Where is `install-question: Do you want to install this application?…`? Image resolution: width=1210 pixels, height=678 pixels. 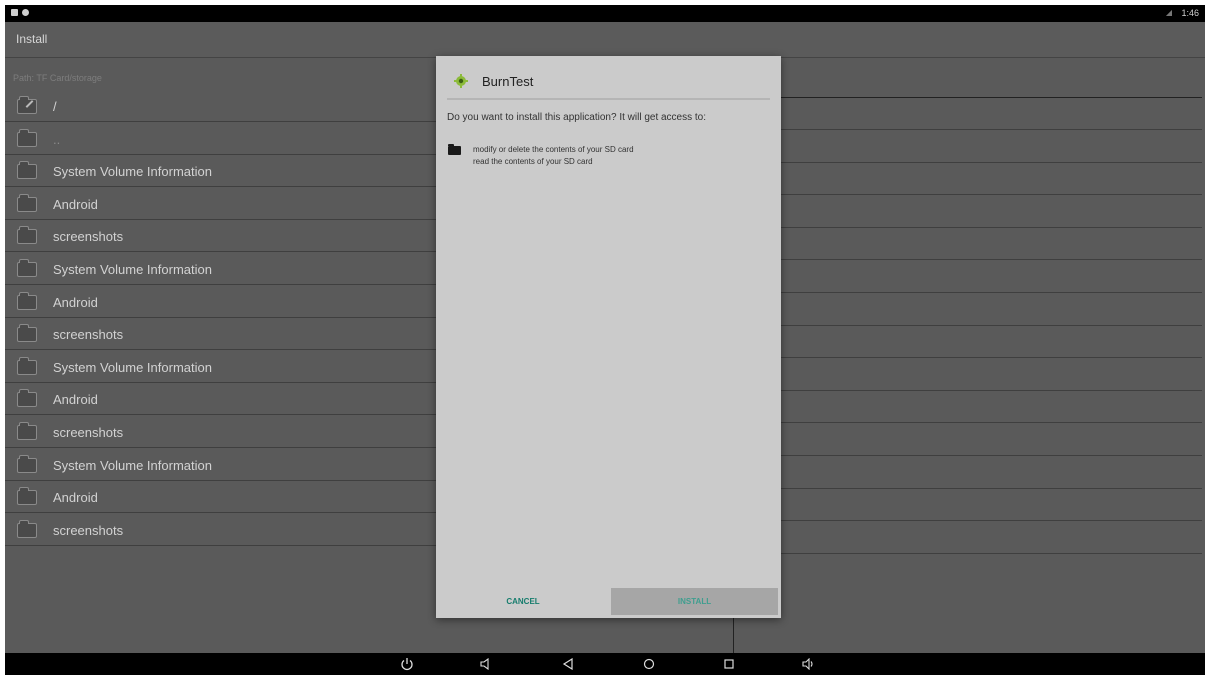 install-question: Do you want to install this application?… is located at coordinates (577, 117).